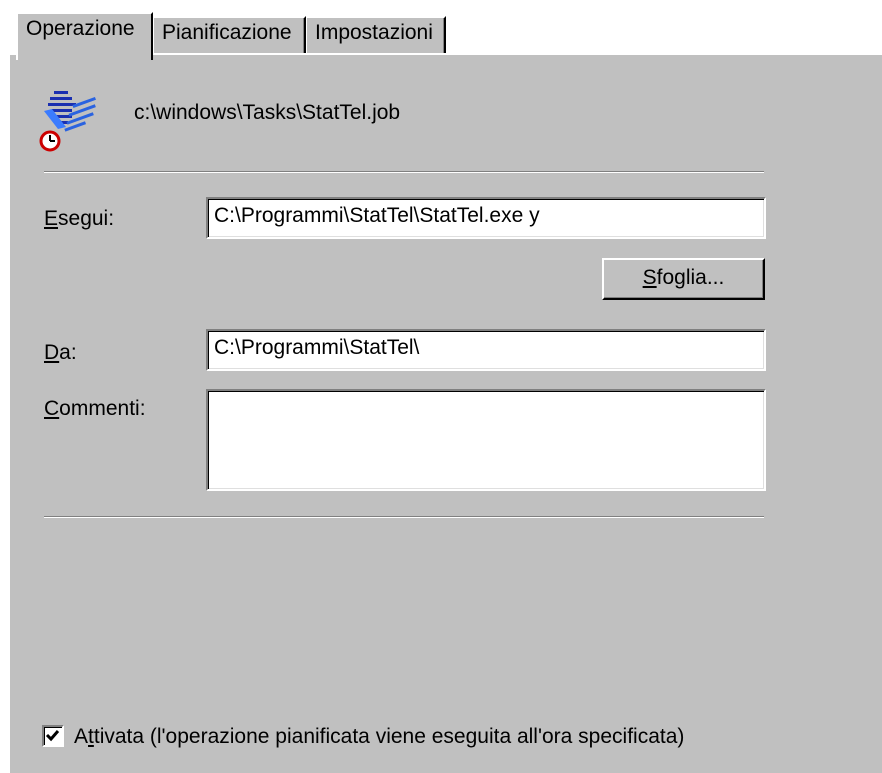 The width and height of the screenshot is (882, 773). What do you see at coordinates (68, 352) in the screenshot?
I see `da-label-rest: a:` at bounding box center [68, 352].